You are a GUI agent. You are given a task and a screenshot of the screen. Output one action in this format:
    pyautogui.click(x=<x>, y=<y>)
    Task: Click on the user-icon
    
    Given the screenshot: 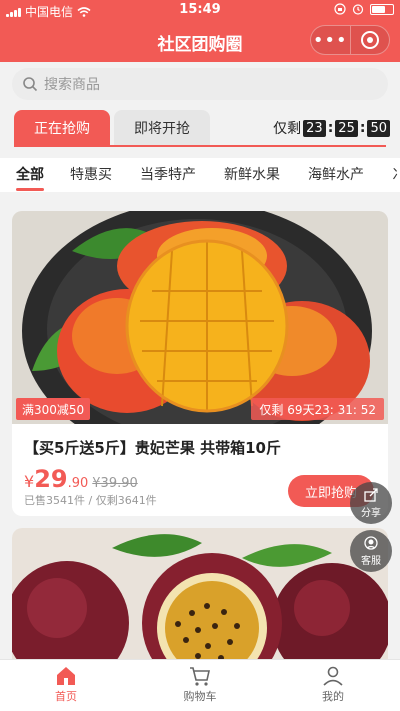 What is the action you would take?
    pyautogui.click(x=333, y=676)
    